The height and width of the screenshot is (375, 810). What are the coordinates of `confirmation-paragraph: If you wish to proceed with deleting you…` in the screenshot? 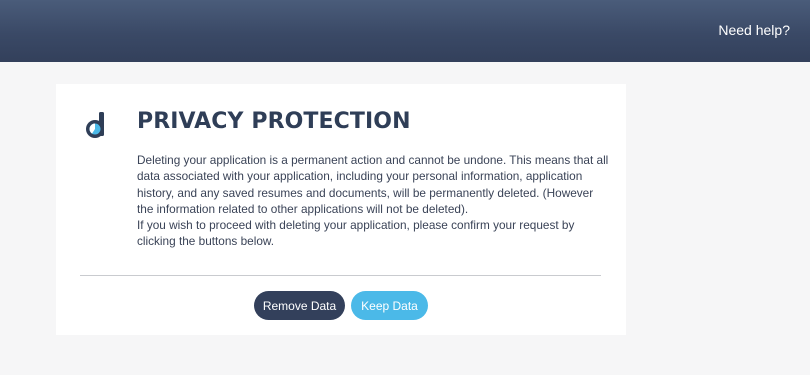 It's located at (356, 233).